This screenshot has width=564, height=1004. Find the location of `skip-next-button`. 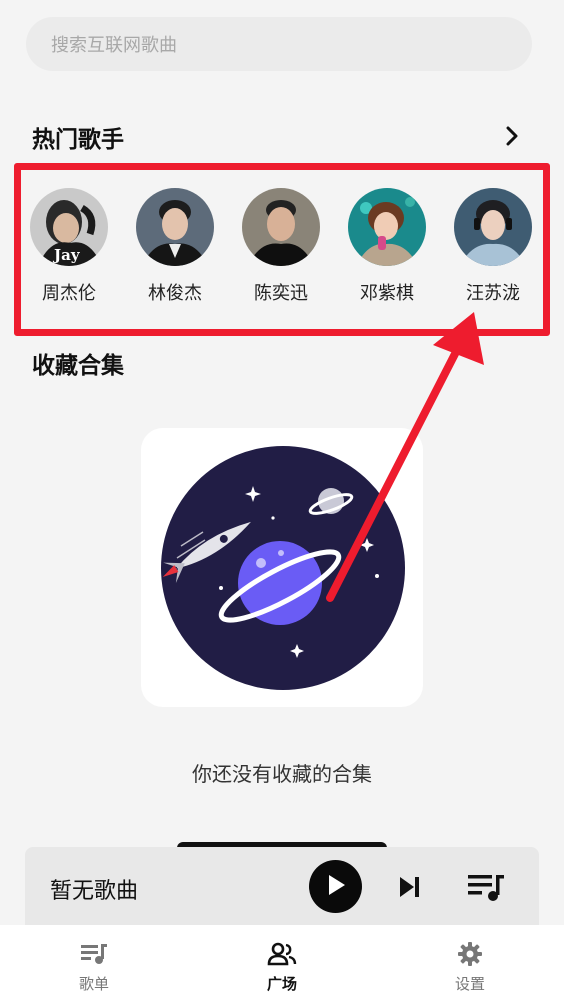

skip-next-button is located at coordinates (410, 887).